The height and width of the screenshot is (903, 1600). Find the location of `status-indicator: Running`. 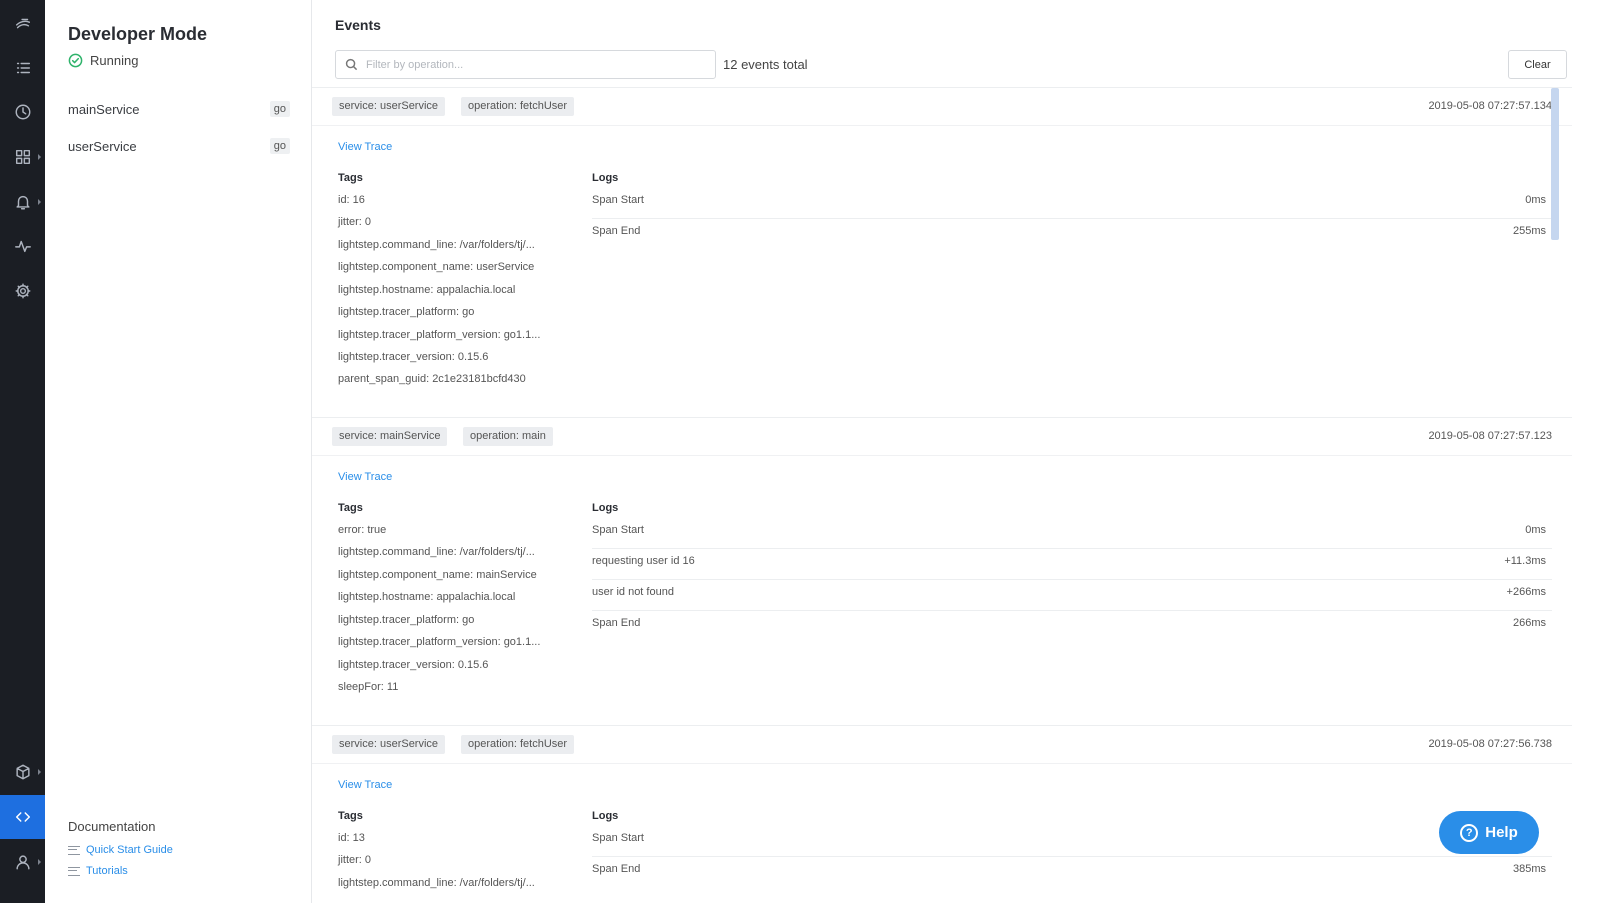

status-indicator: Running is located at coordinates (103, 60).